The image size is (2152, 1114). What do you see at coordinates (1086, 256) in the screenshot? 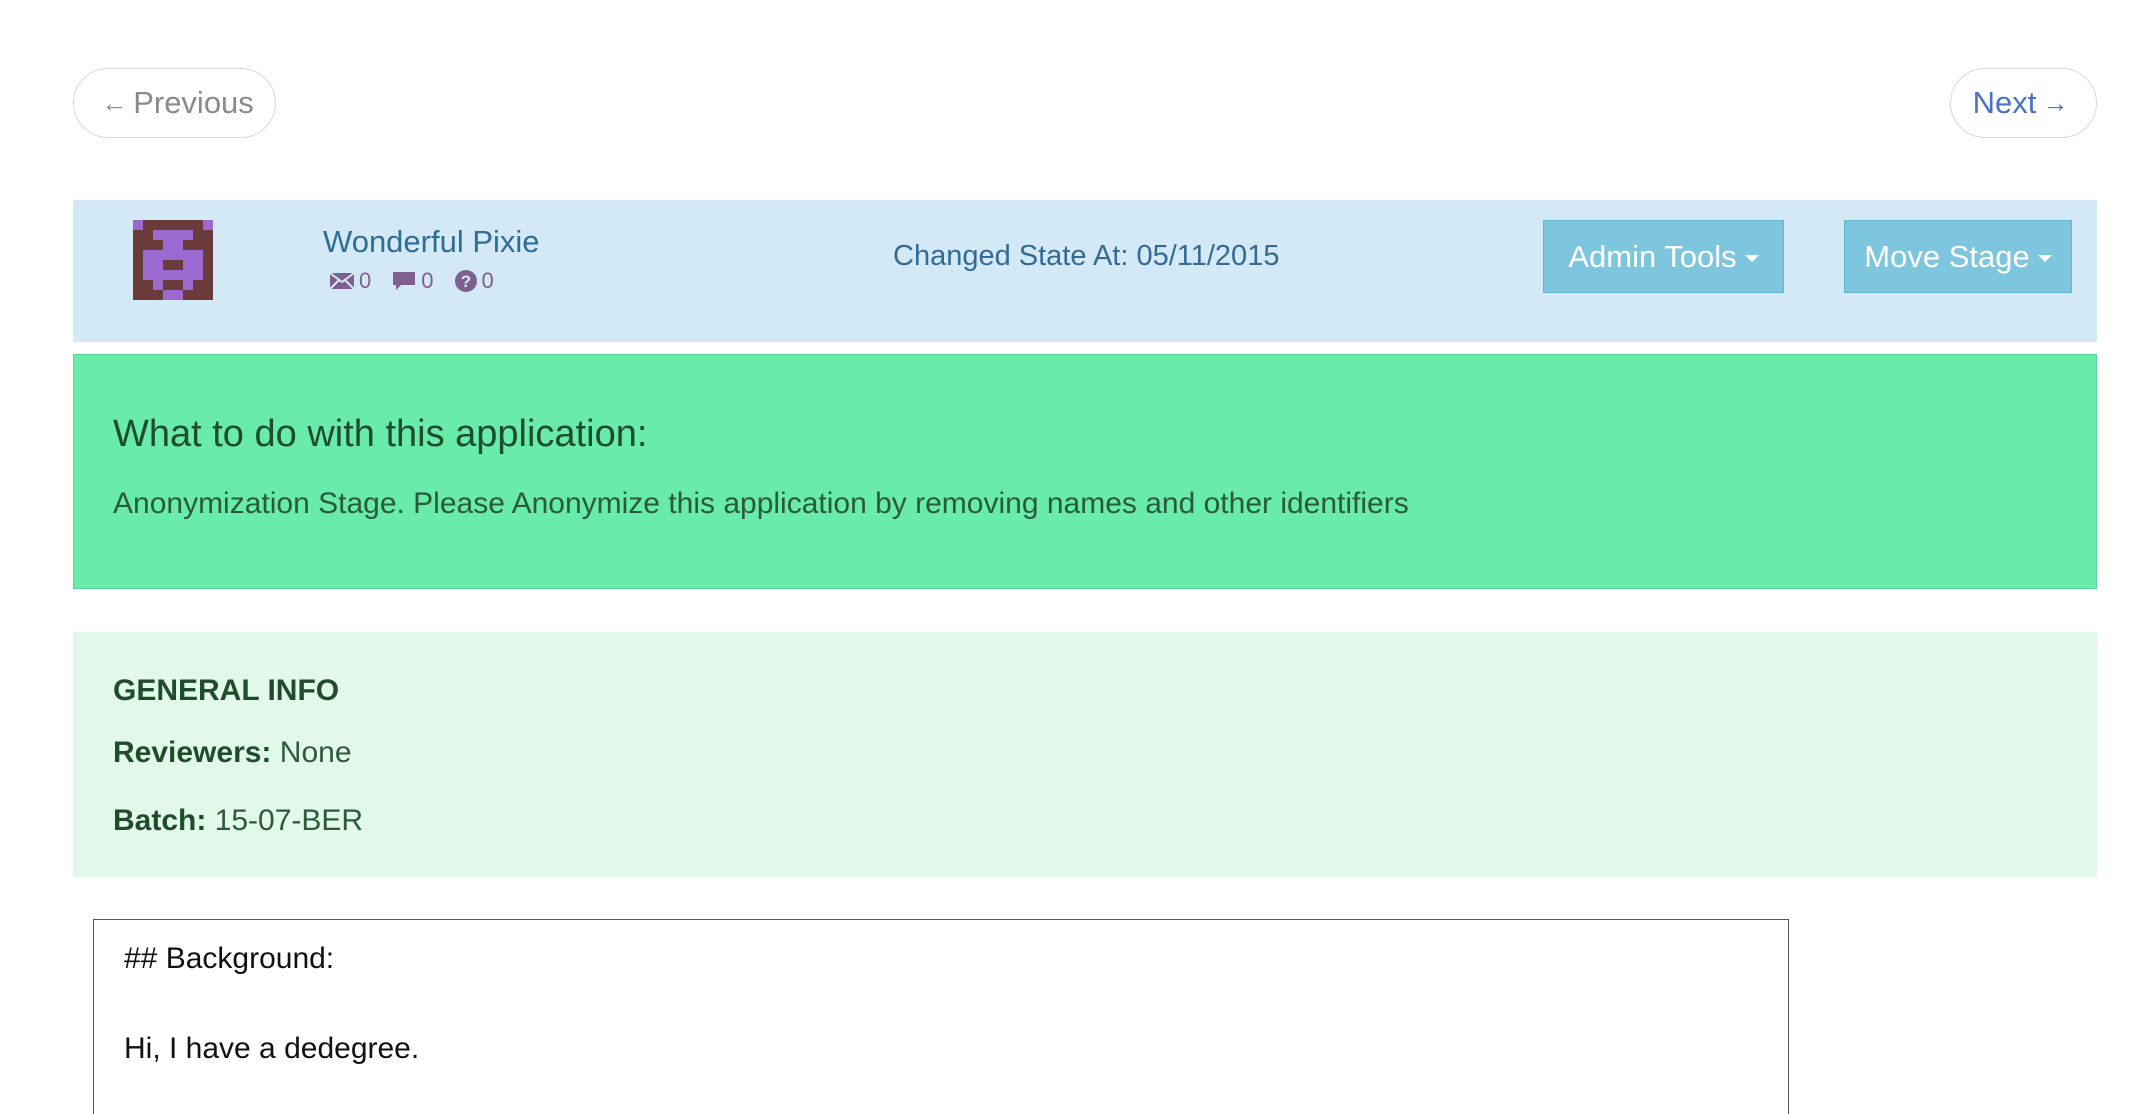
I see `changed-state-date: Changed State At: 05/11/2015` at bounding box center [1086, 256].